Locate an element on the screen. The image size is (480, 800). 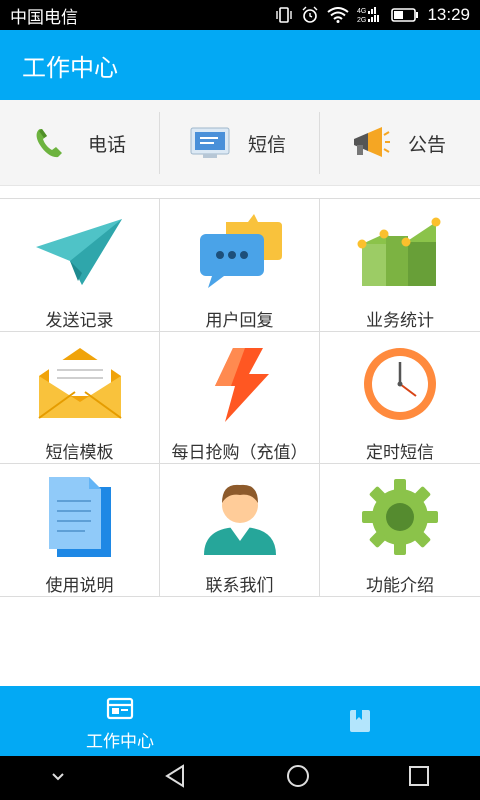
quick-action-label: 短信 is located at coordinates (267, 145).